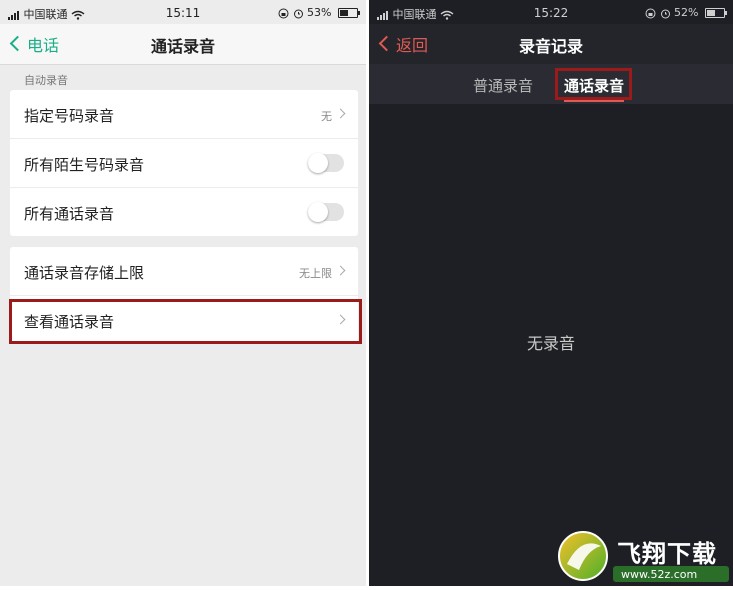 The height and width of the screenshot is (590, 733). What do you see at coordinates (183, 12) in the screenshot?
I see `status-bar: 中国联通 15:11 53%` at bounding box center [183, 12].